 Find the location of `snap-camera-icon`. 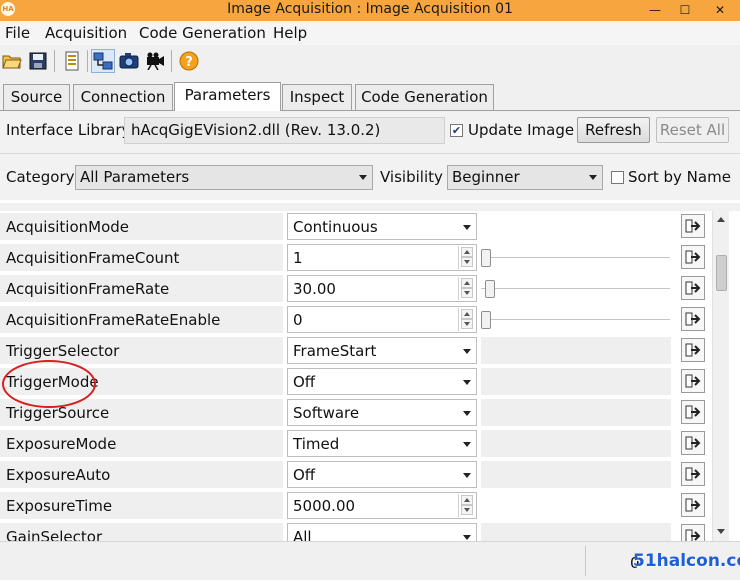

snap-camera-icon is located at coordinates (129, 61).